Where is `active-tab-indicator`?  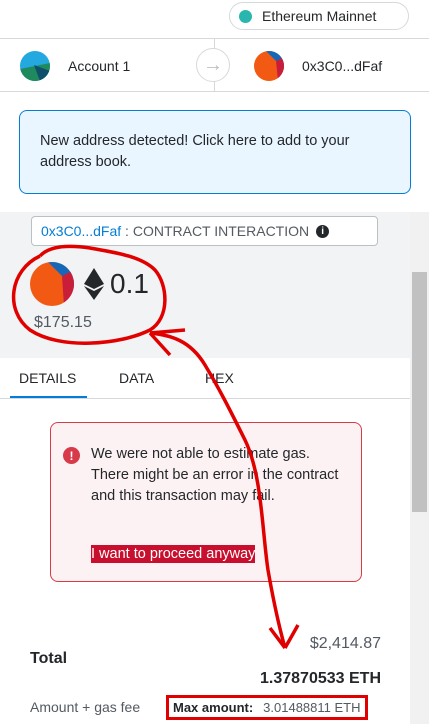
active-tab-indicator is located at coordinates (48, 397).